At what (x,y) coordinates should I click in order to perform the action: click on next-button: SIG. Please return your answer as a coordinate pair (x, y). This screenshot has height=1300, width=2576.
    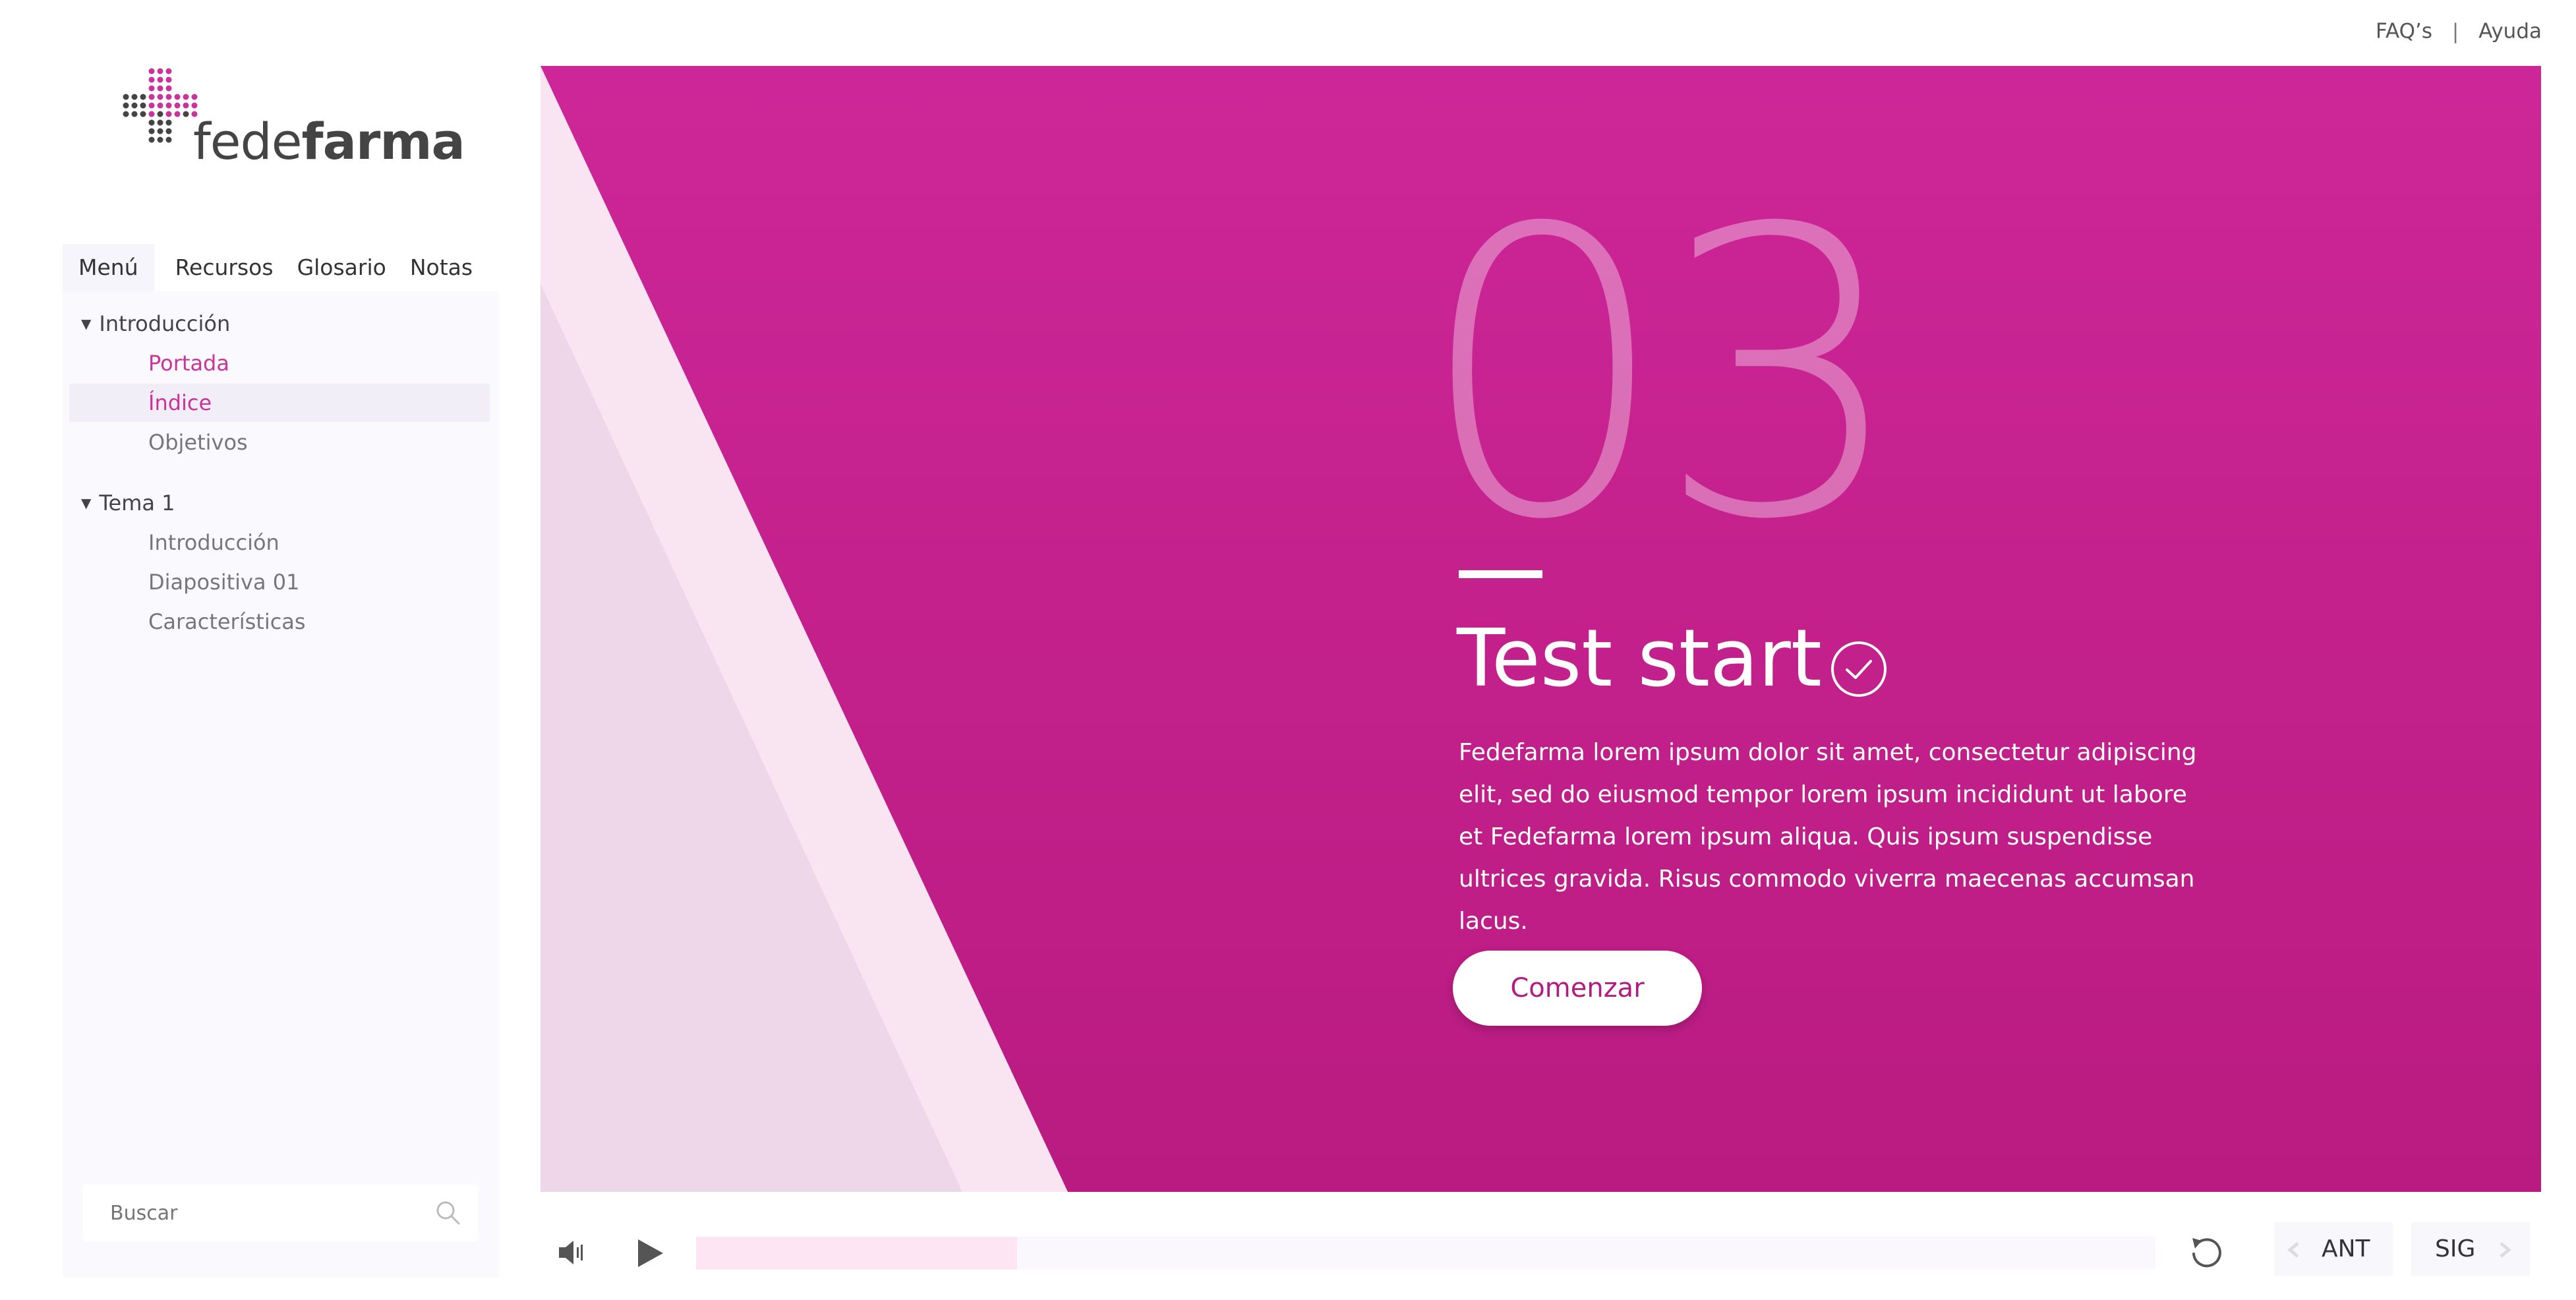
    Looking at the image, I should click on (2470, 1249).